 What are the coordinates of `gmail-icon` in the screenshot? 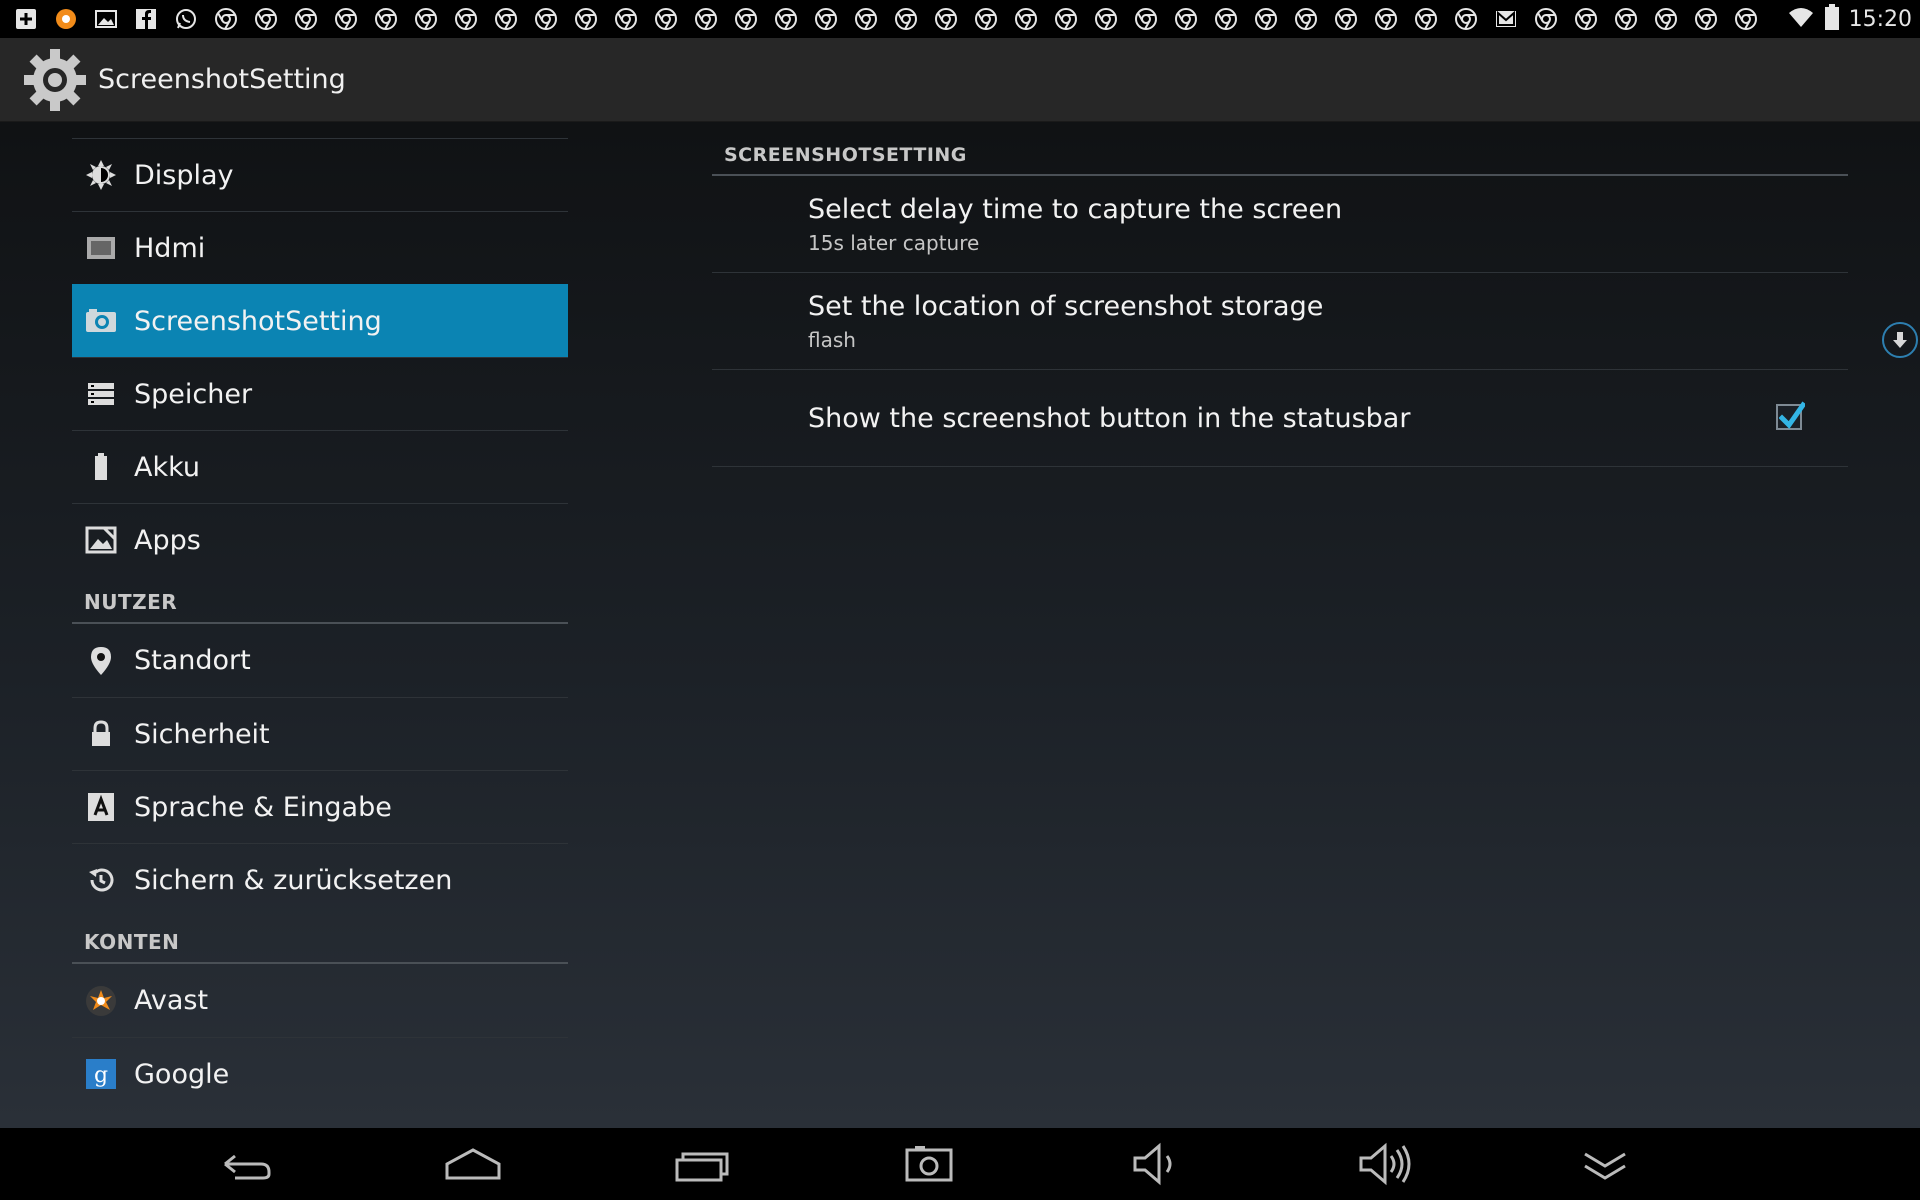 It's located at (1506, 19).